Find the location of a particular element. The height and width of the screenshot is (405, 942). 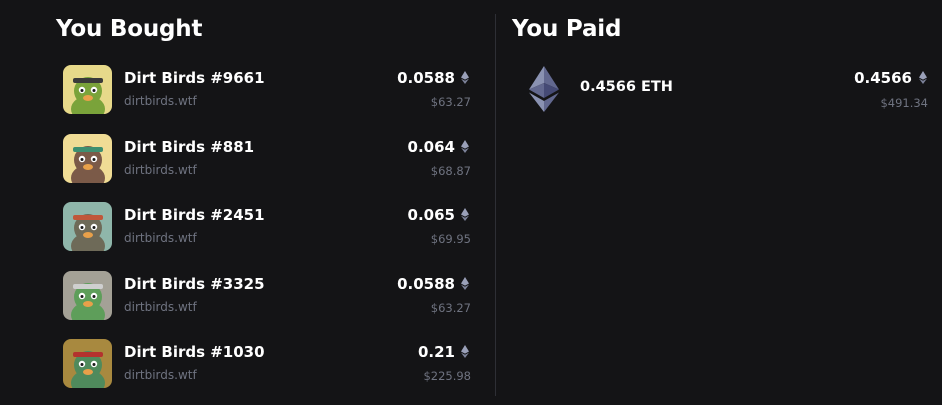

item-name: Dirt Birds #1030 is located at coordinates (194, 352).